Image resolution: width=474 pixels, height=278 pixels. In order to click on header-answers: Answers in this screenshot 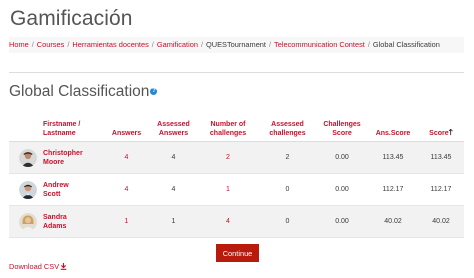, I will do `click(126, 124)`.